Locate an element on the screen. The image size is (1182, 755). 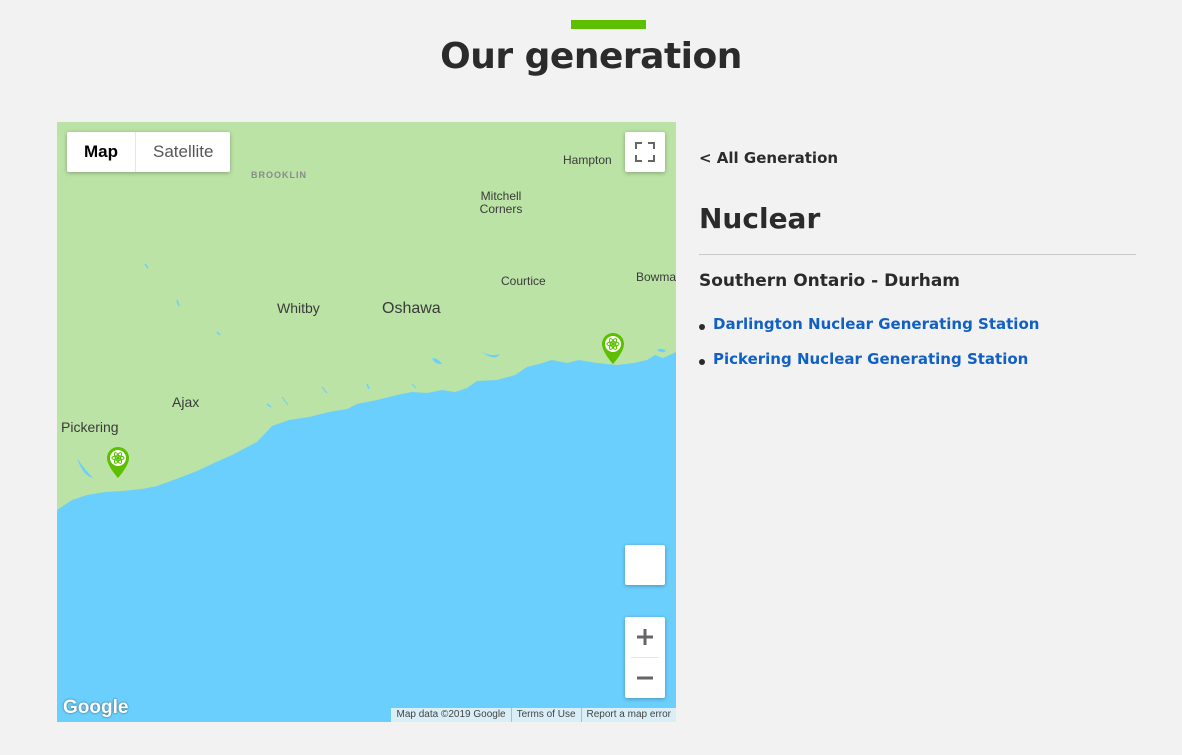
place-label-whitby: Whitby is located at coordinates (298, 308).